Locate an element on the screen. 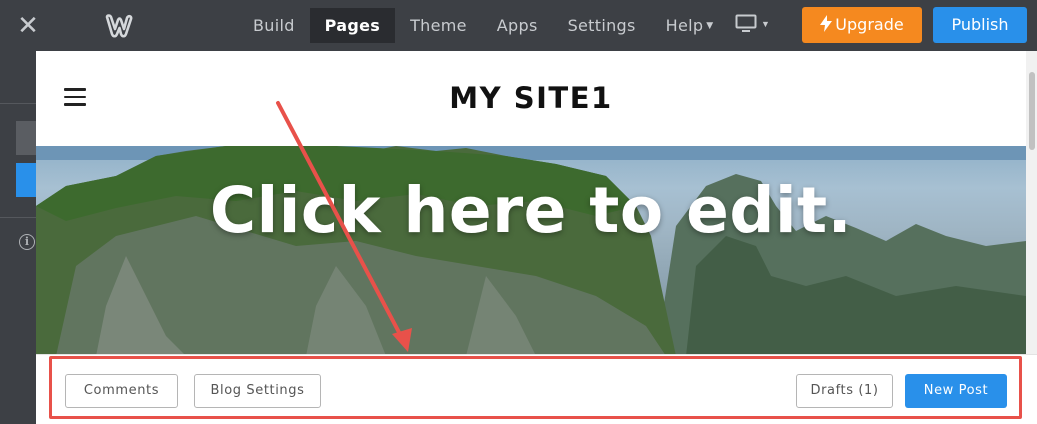  nav-settings: Settings is located at coordinates (602, 25).